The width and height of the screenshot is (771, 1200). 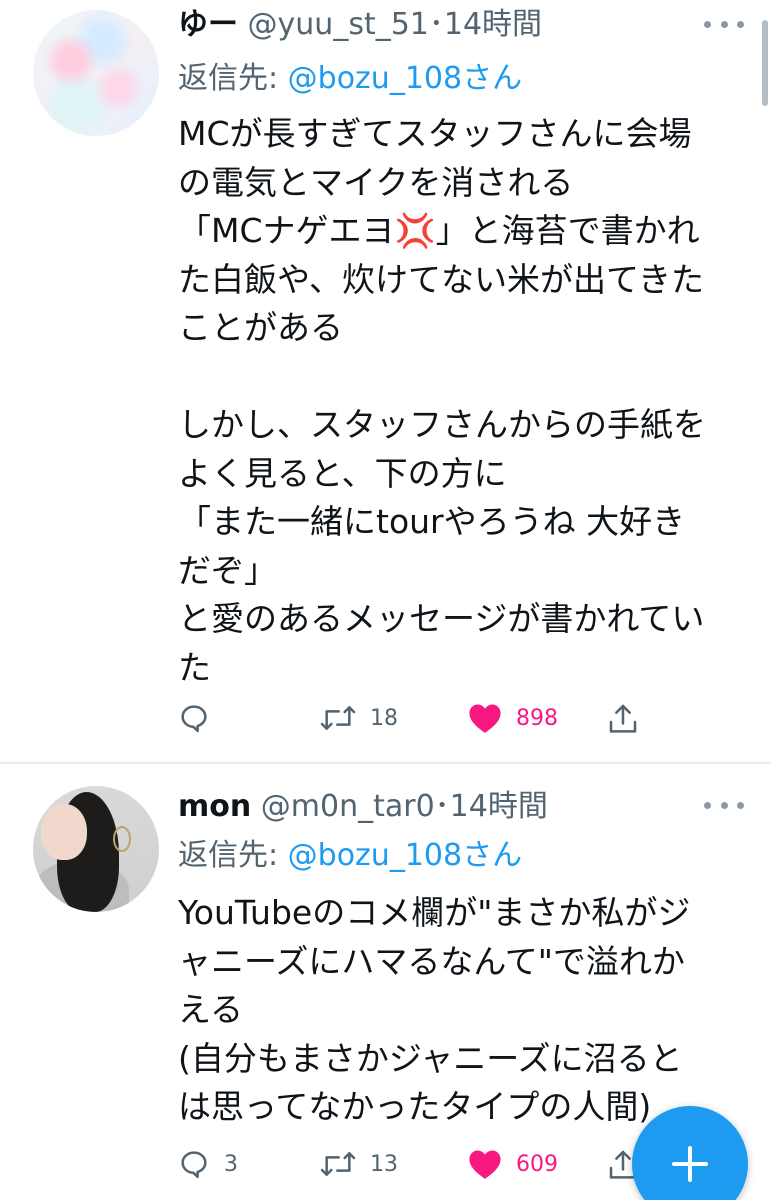 I want to click on display-name: mon, so click(x=214, y=806).